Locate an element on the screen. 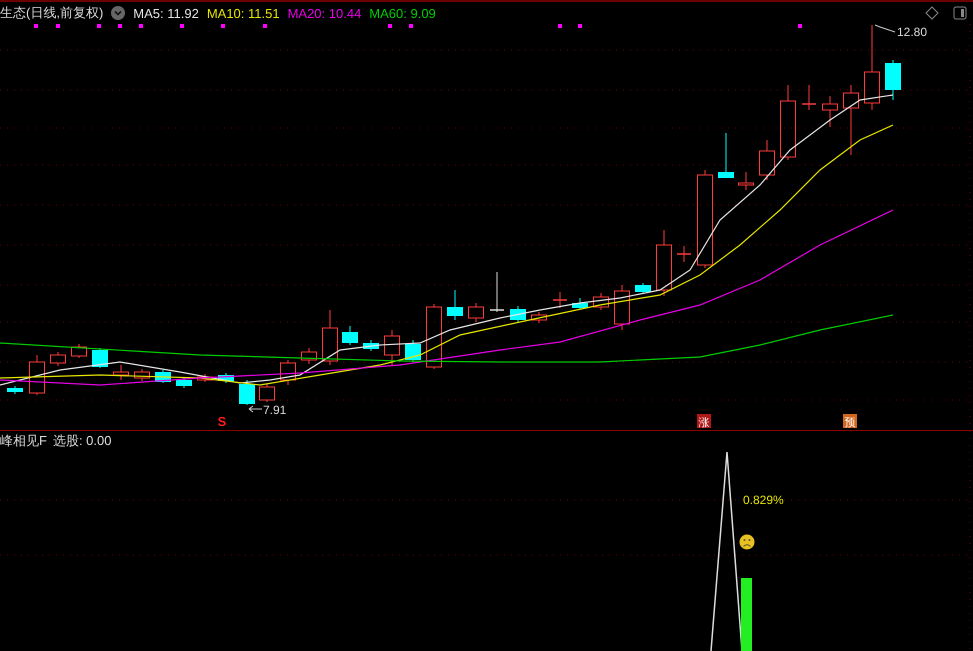  diamond-icon is located at coordinates (932, 13).